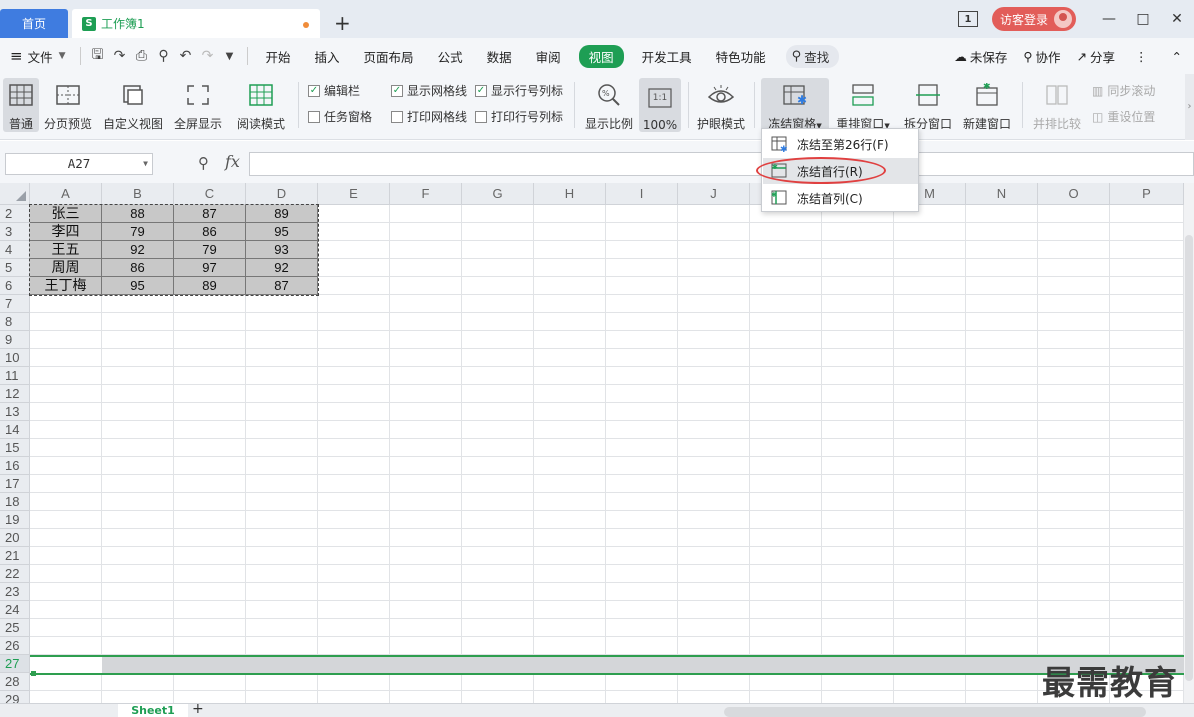 The image size is (1194, 717). I want to click on collapse-ribbon-icon: ⌃, so click(1177, 56).